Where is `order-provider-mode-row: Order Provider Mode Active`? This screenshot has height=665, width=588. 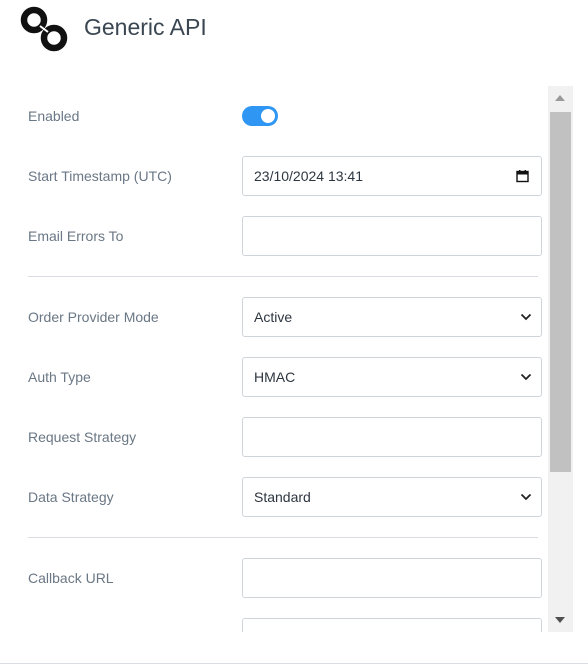
order-provider-mode-row: Order Provider Mode Active is located at coordinates (285, 317).